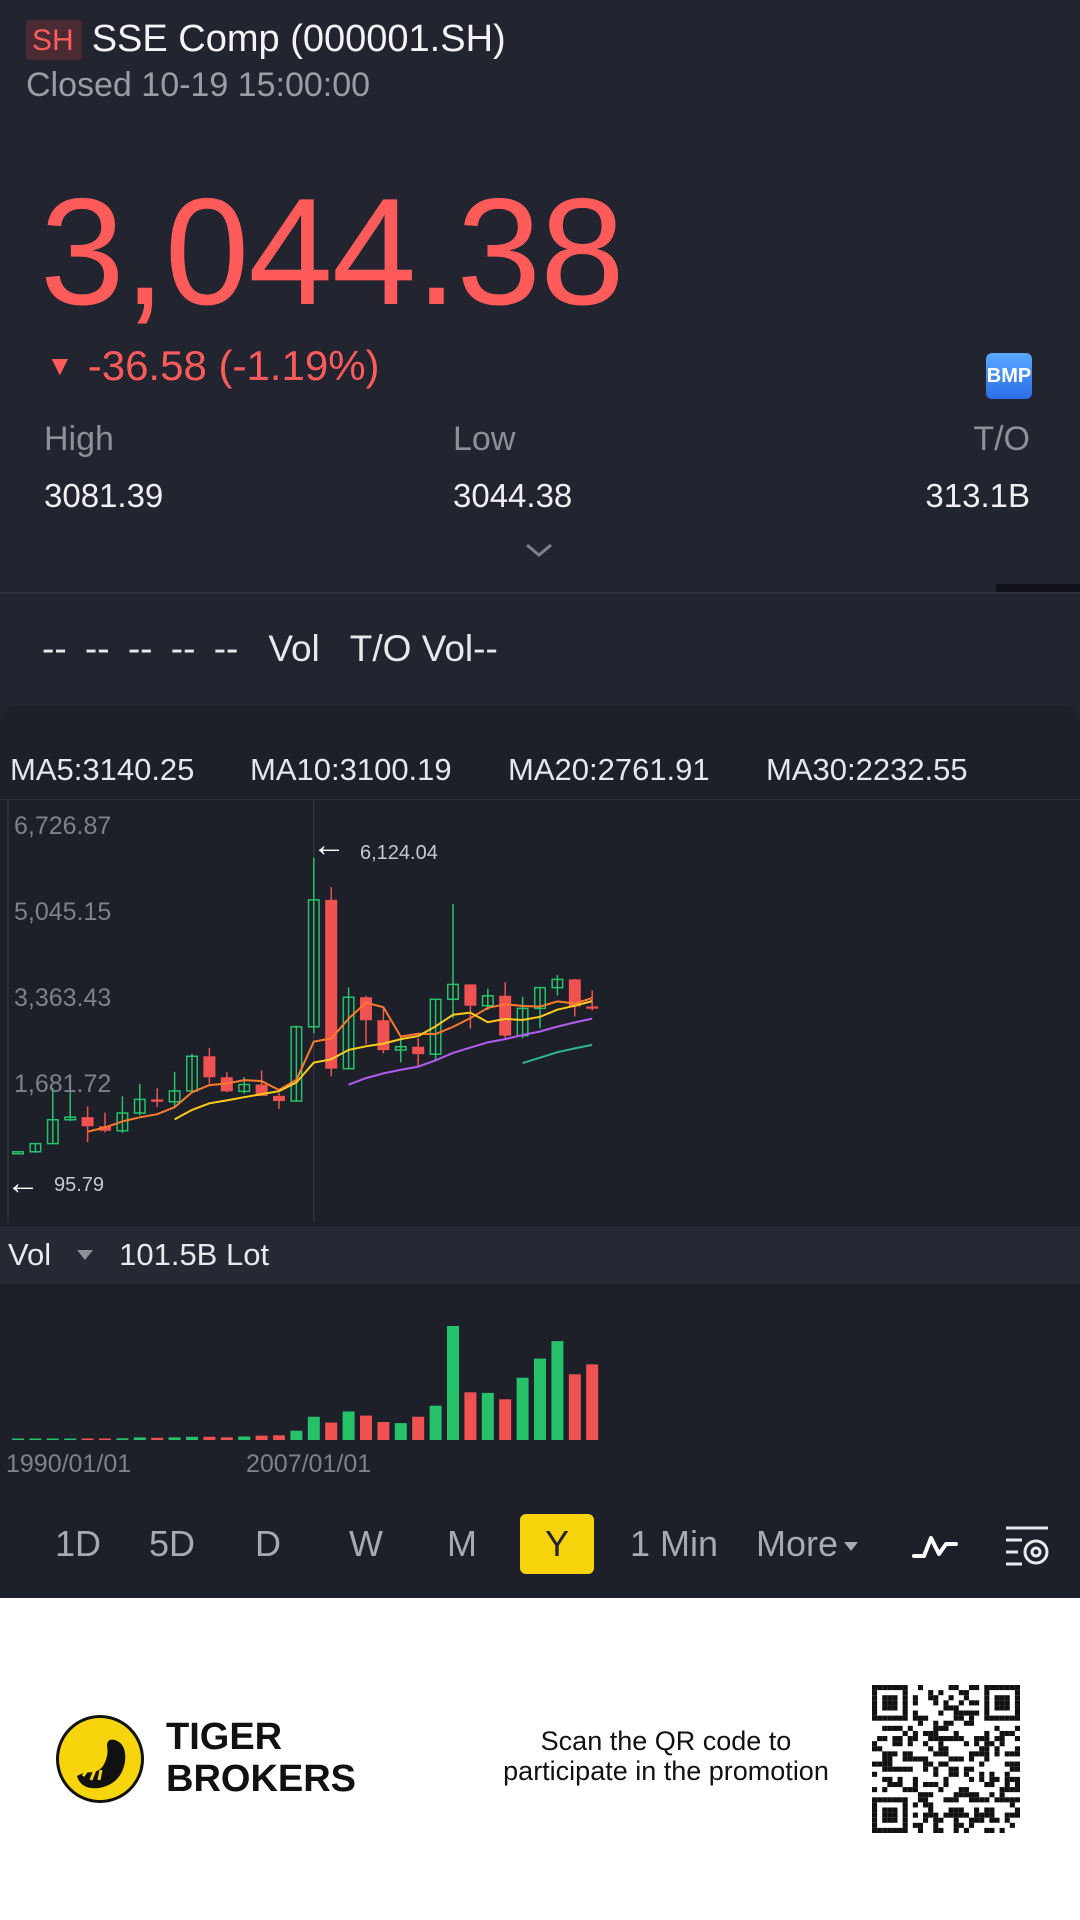 Image resolution: width=1080 pixels, height=1920 pixels. Describe the element at coordinates (946, 1759) in the screenshot. I see `qr-code-icon` at that location.